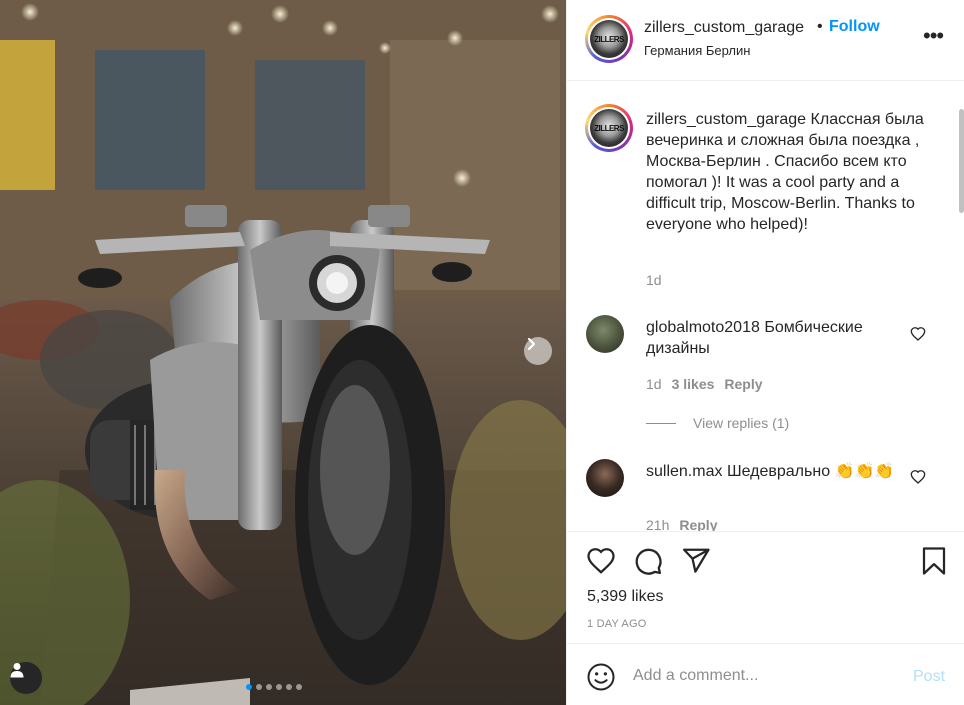 This screenshot has height=705, width=964. I want to click on comment-likes: 3 likes, so click(693, 384).